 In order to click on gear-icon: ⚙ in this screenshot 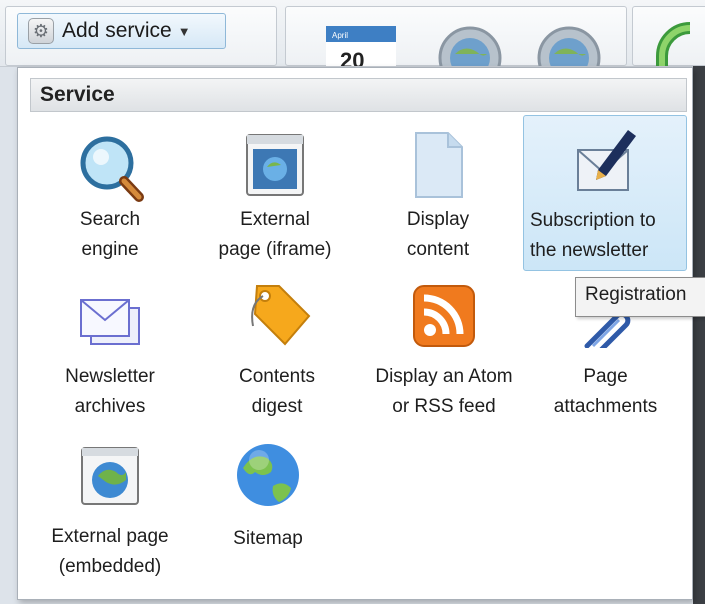, I will do `click(41, 31)`.